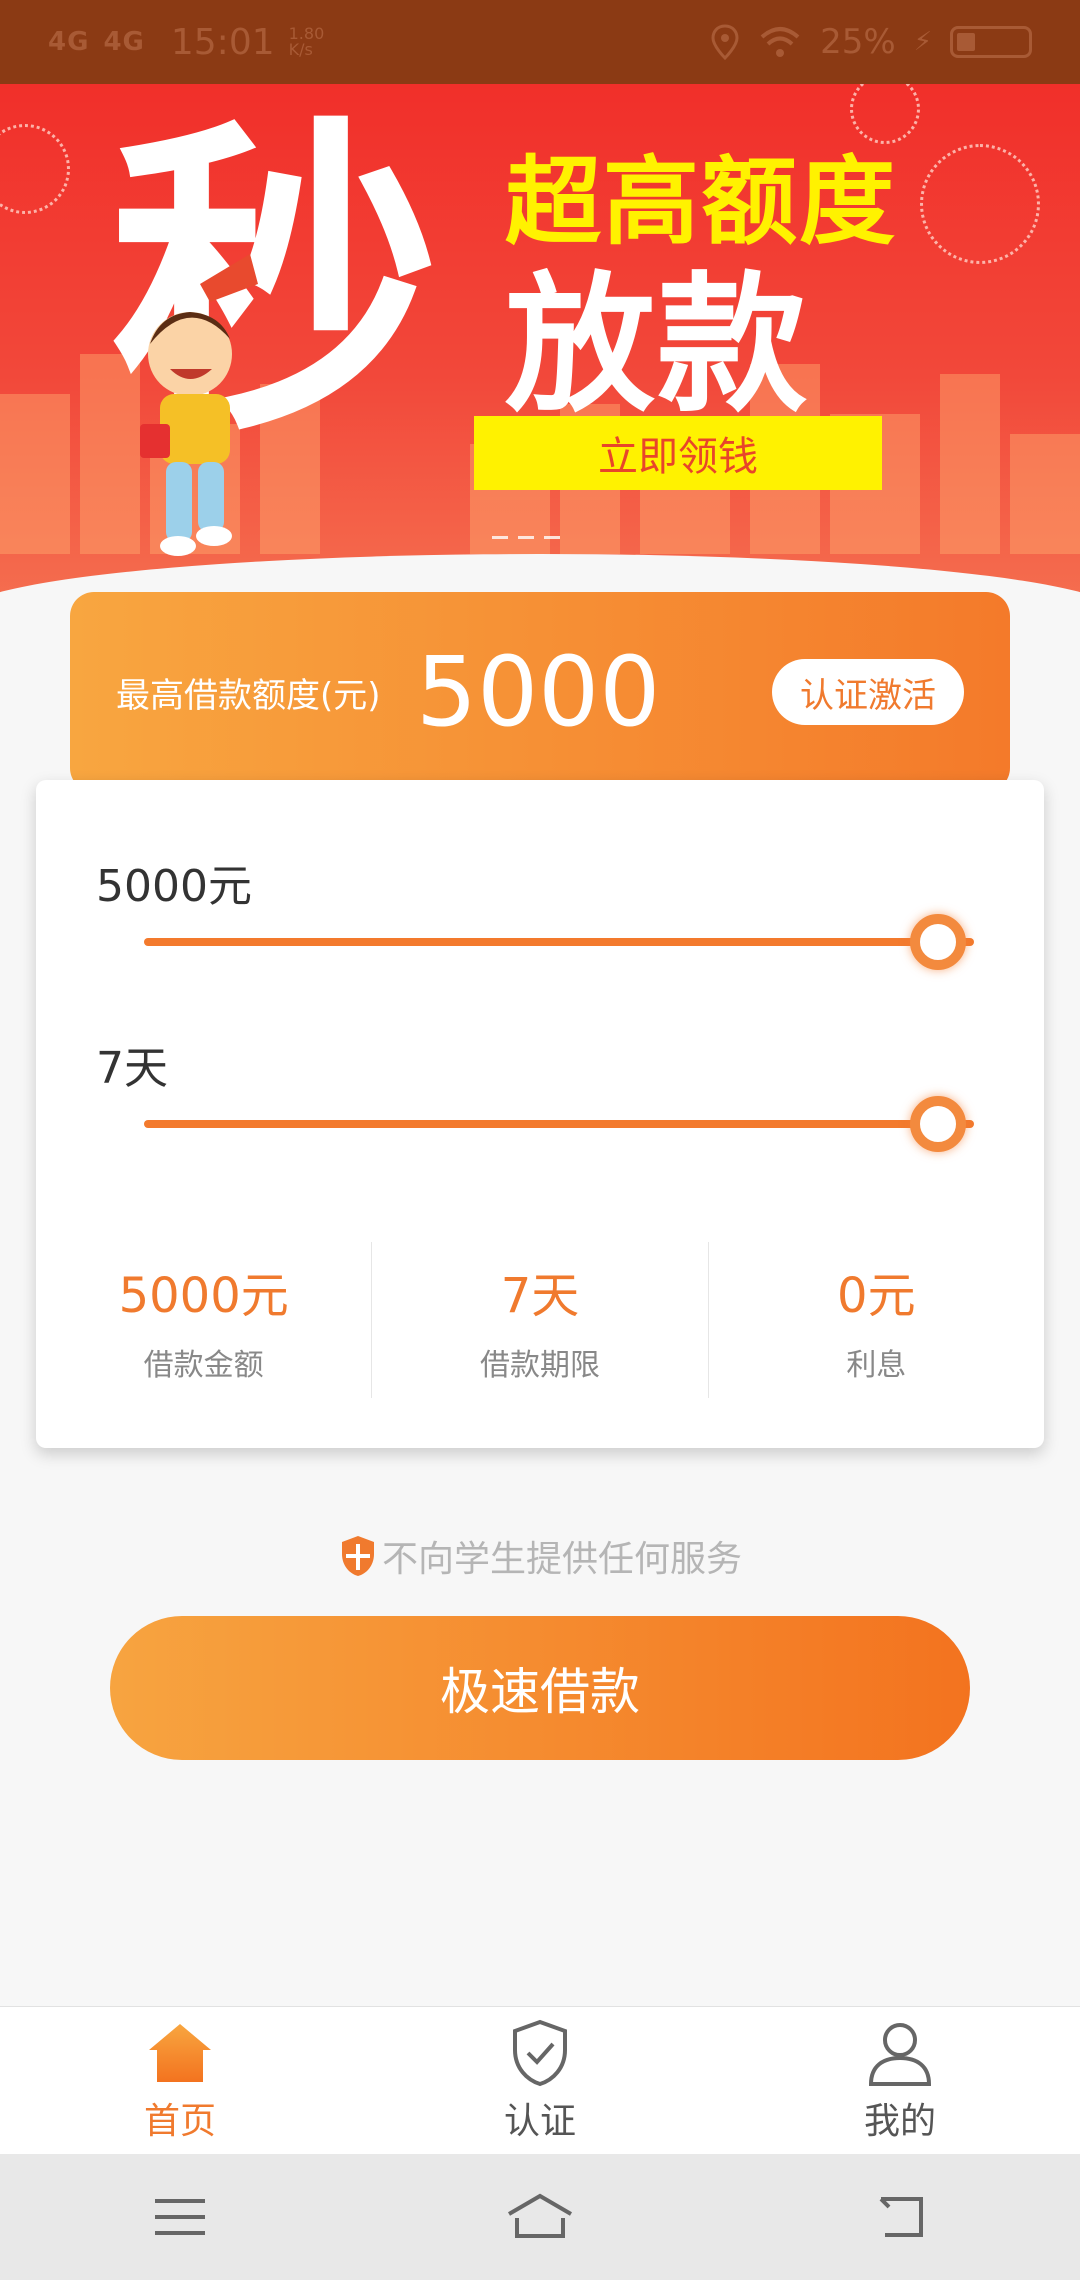 The width and height of the screenshot is (1080, 2280). Describe the element at coordinates (180, 2052) in the screenshot. I see `home-icon` at that location.